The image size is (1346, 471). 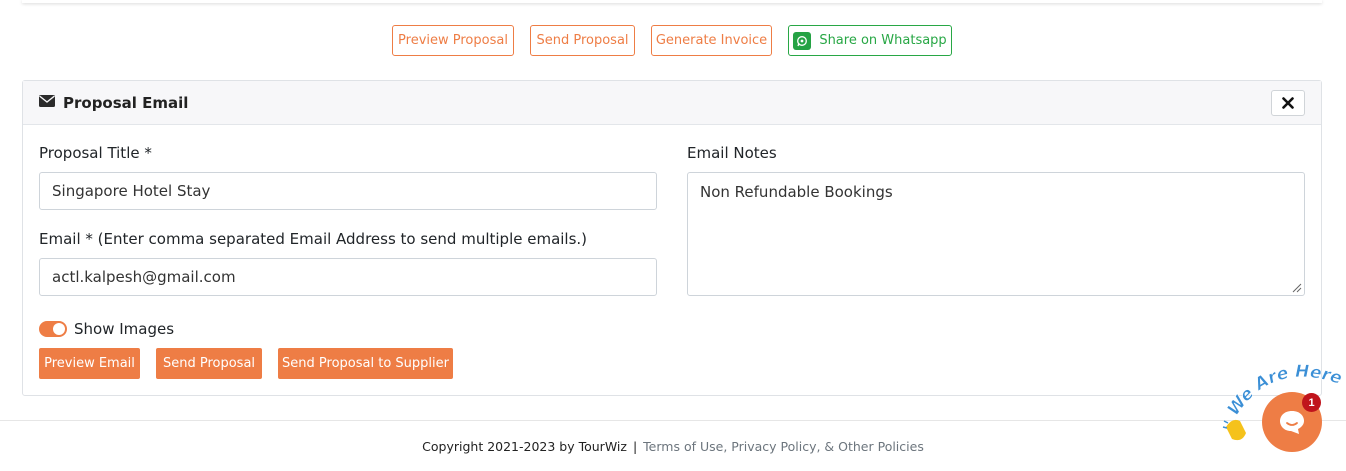 I want to click on preview-proposal-button: Preview Proposal, so click(x=453, y=40).